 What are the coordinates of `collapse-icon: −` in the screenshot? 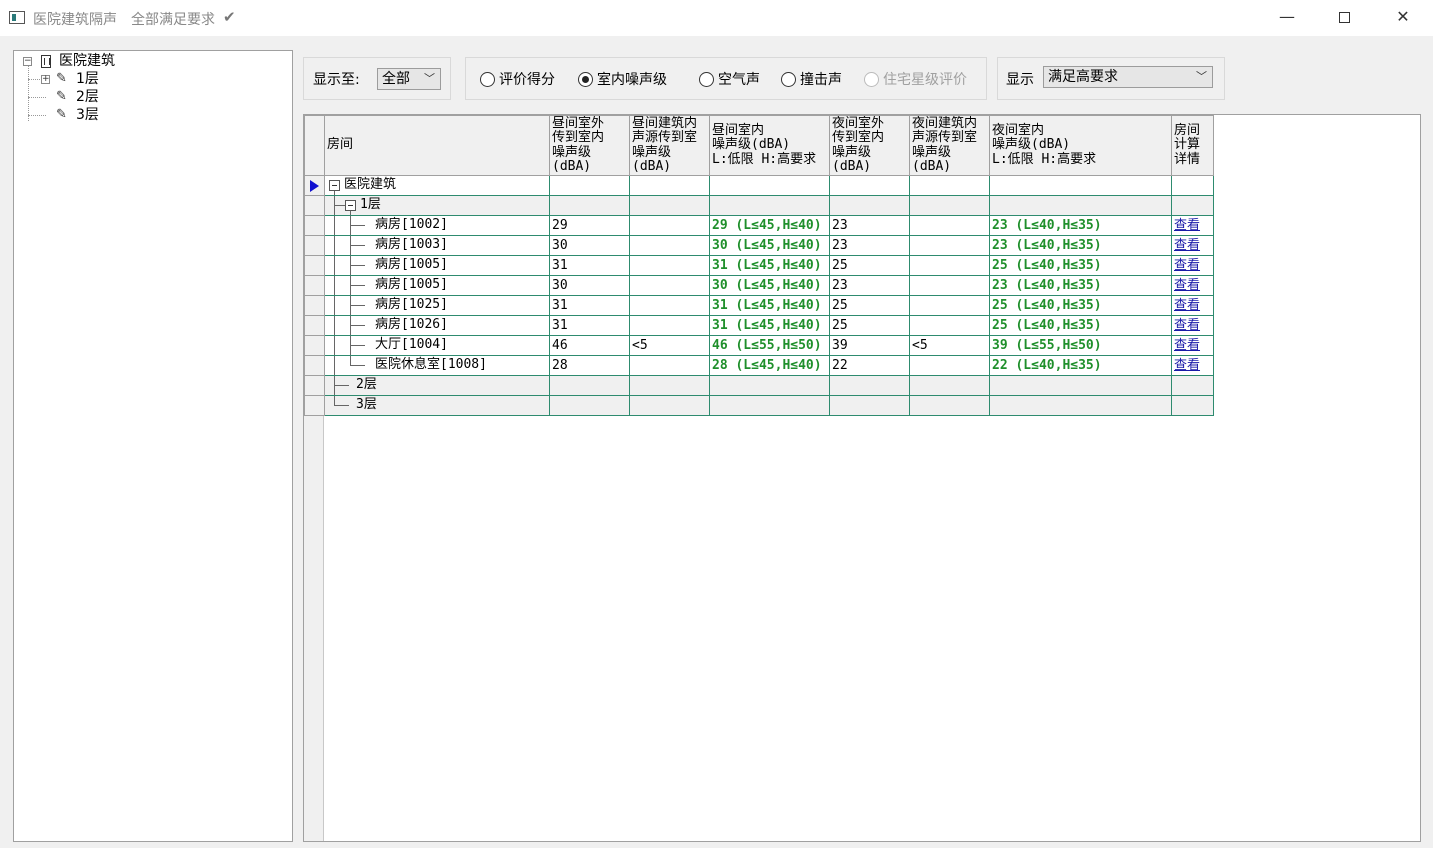 It's located at (27, 61).